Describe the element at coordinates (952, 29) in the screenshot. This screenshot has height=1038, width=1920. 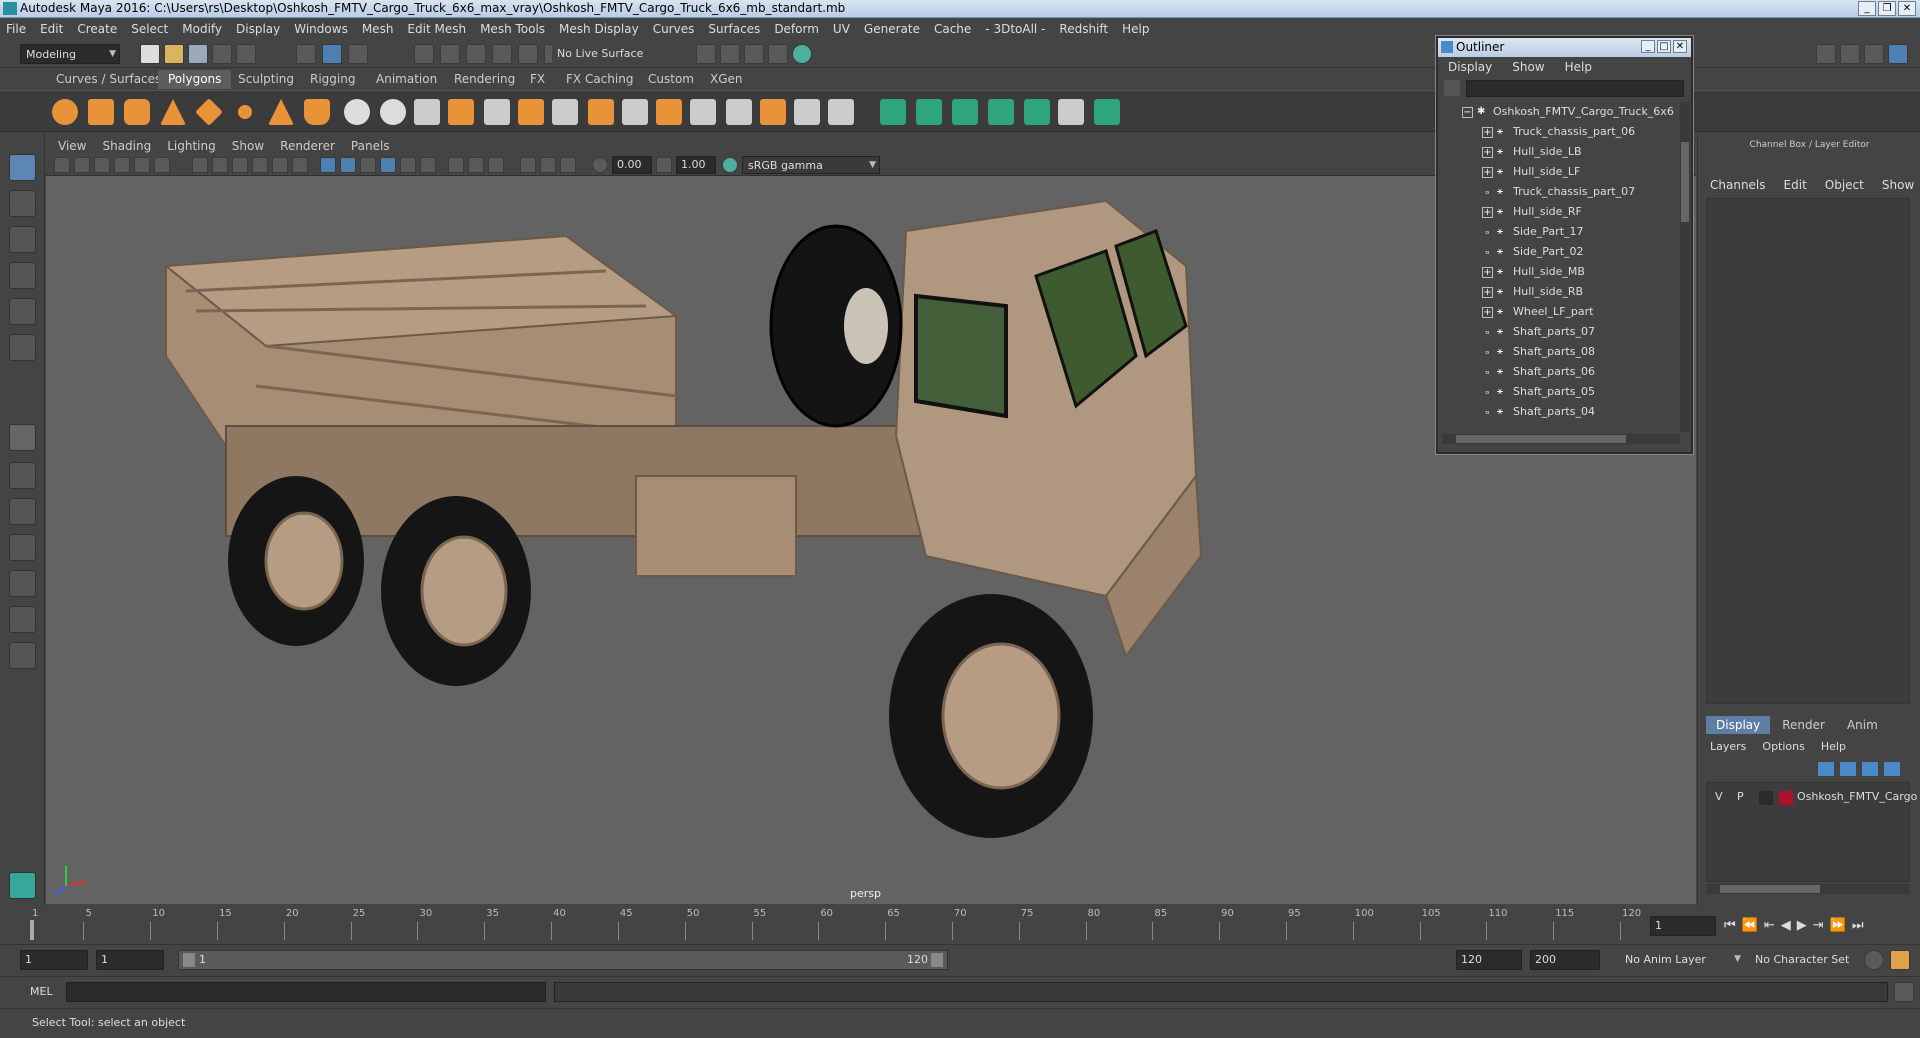
I see `menu-cache: Cache` at that location.